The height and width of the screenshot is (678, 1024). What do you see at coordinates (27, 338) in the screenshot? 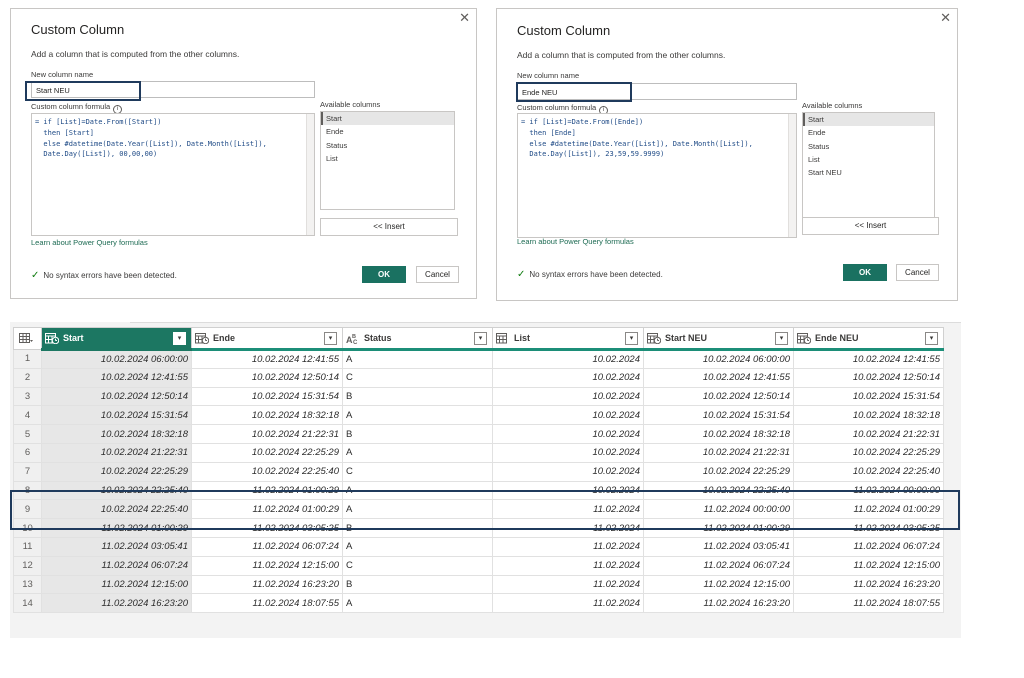
I see `table-menu-icon` at bounding box center [27, 338].